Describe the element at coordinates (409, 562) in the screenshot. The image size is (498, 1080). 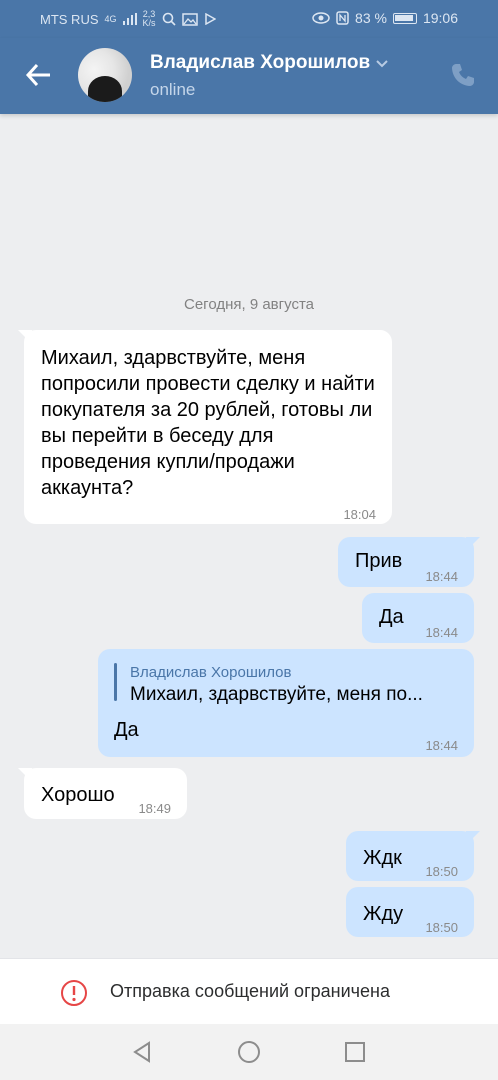
I see `outgoing-message: Прив 18:44` at that location.